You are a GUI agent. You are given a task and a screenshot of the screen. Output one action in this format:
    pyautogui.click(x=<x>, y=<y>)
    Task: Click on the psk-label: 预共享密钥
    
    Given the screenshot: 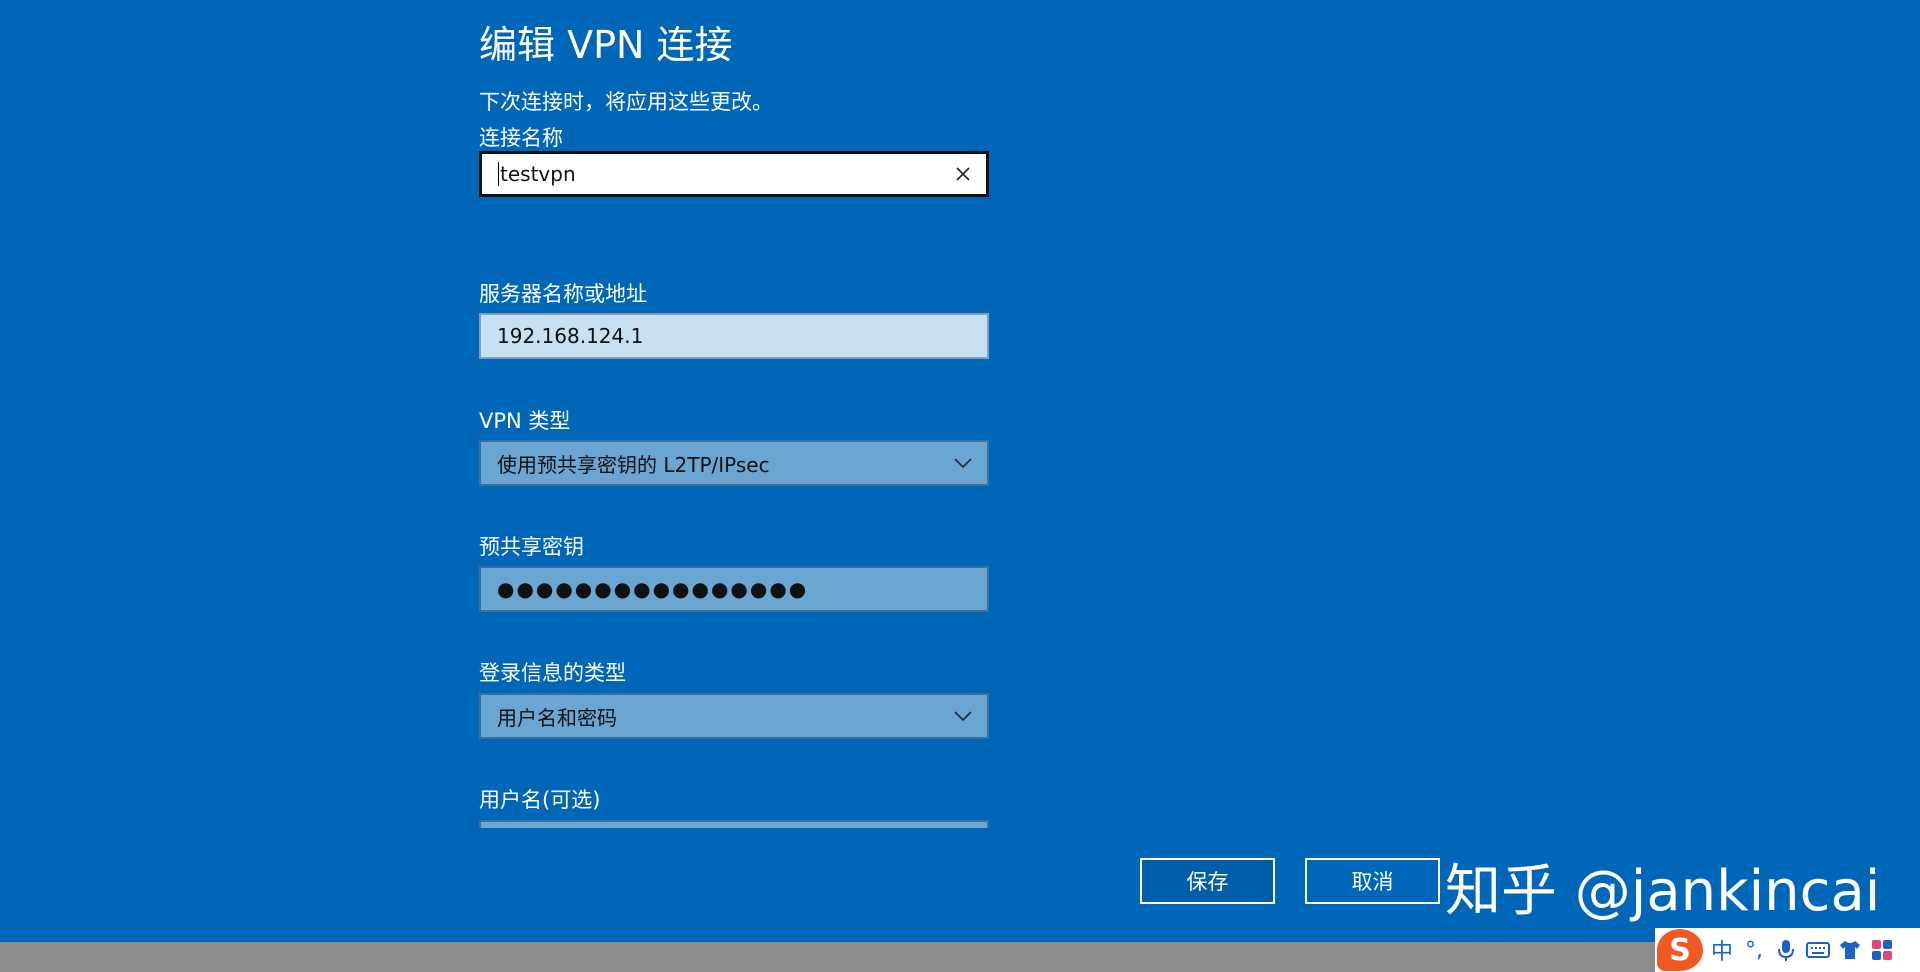 What is the action you would take?
    pyautogui.click(x=531, y=547)
    